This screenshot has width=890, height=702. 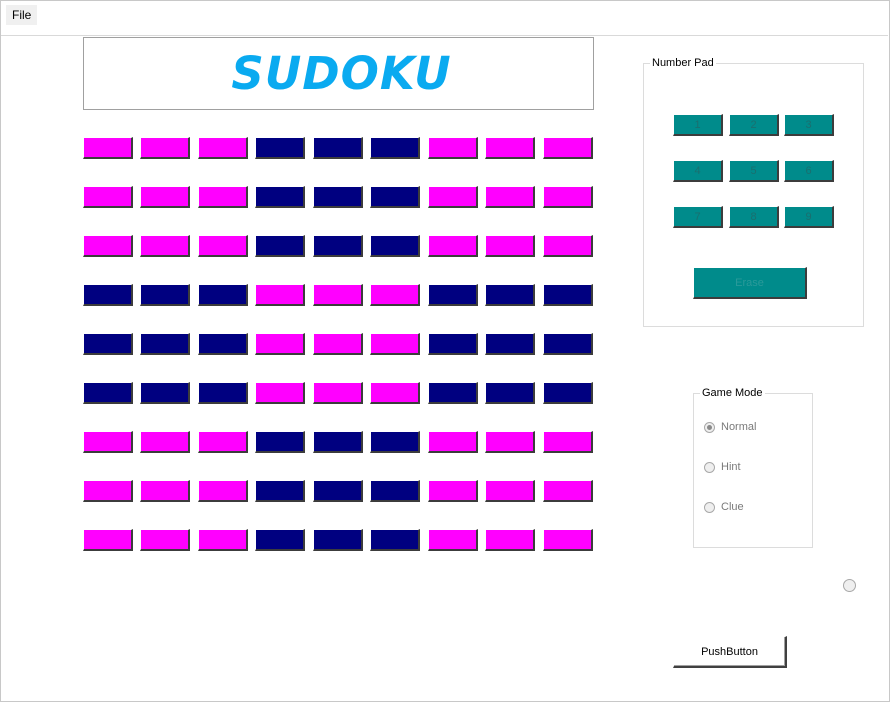 I want to click on number-button-2: 2, so click(x=754, y=125).